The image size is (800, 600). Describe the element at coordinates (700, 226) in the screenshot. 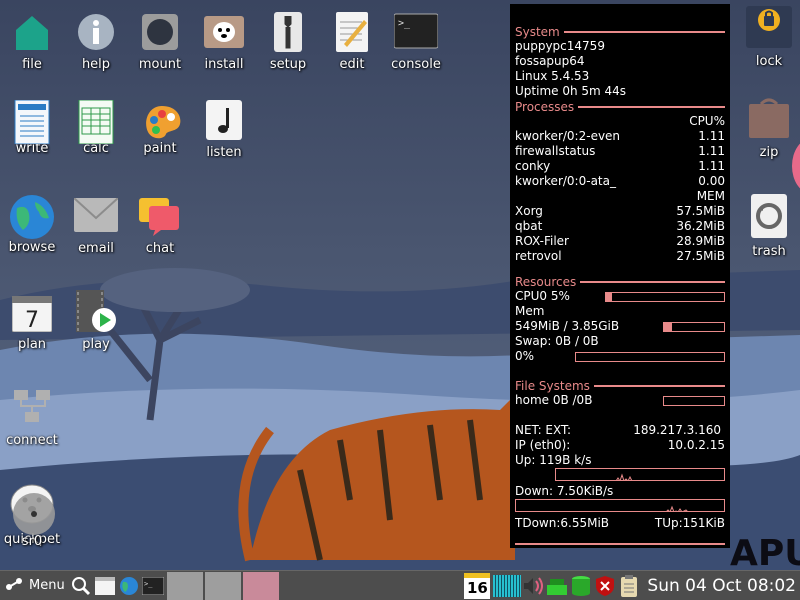

I see `process-value: 36.2MiB` at that location.